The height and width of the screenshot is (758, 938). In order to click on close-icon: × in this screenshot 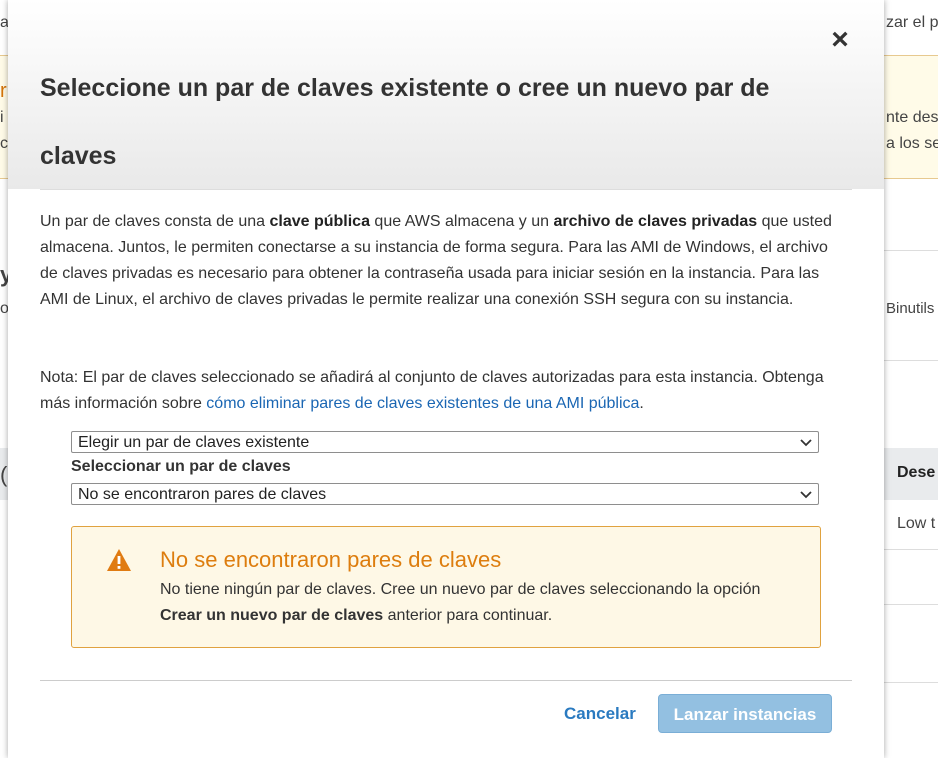, I will do `click(840, 40)`.